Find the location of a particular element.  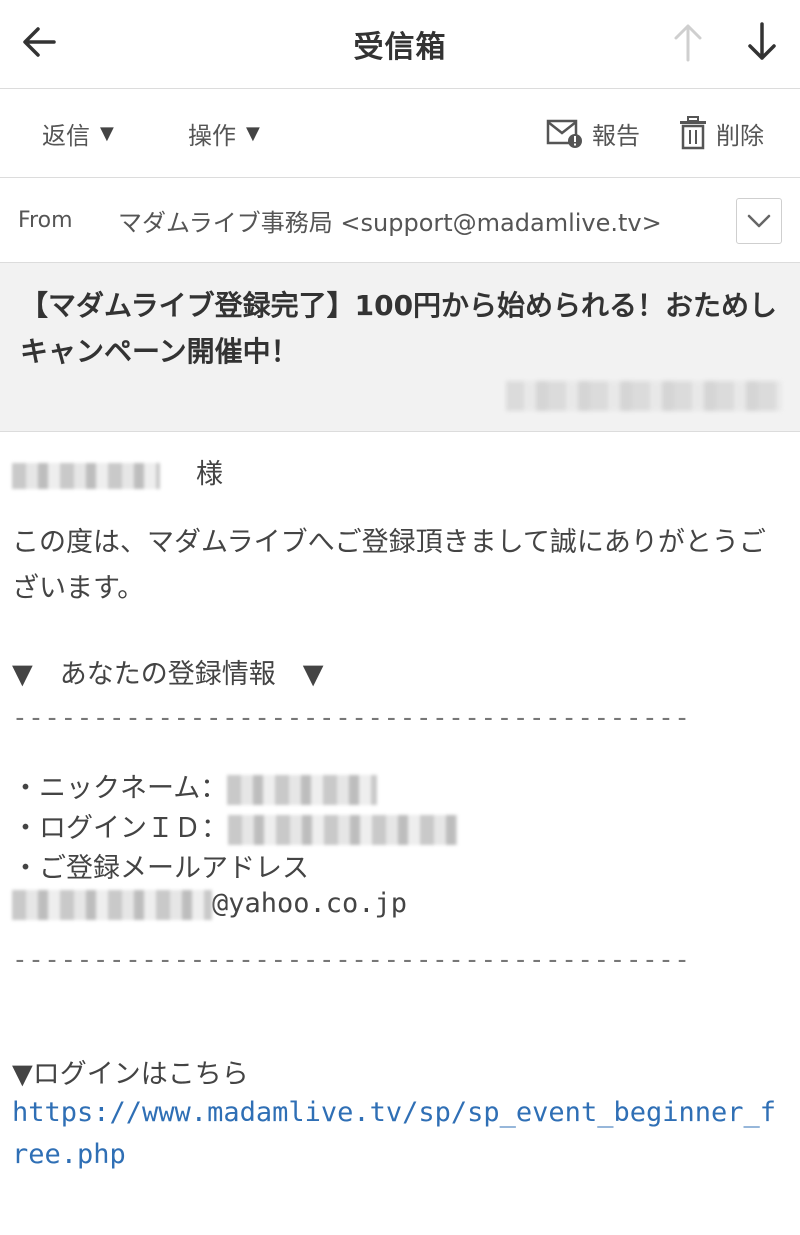

from-row: From マダムライブ事務局 <support@madamlive.tv> is located at coordinates (400, 220).